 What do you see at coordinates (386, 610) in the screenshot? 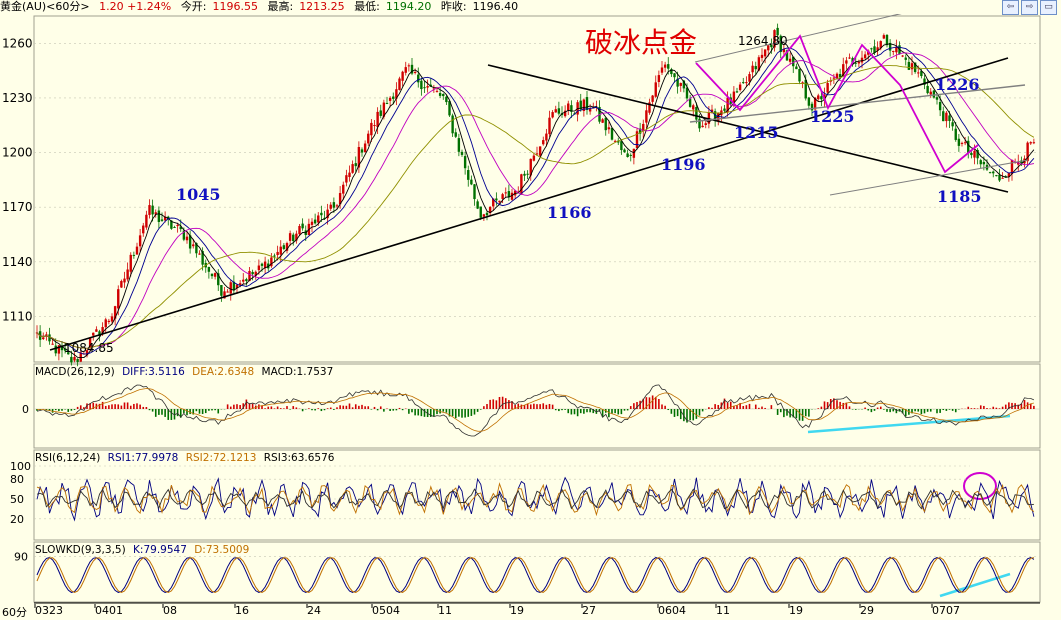
I see `time-axis-tick-label: 0504` at bounding box center [386, 610].